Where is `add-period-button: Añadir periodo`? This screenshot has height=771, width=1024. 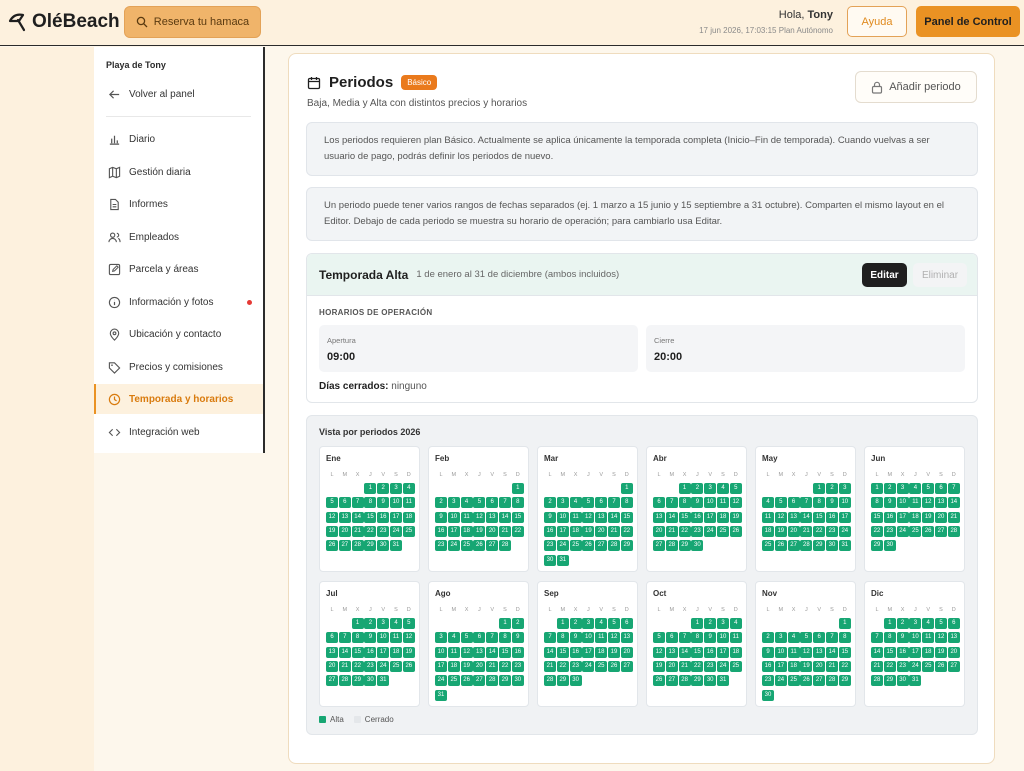 add-period-button: Añadir periodo is located at coordinates (916, 87).